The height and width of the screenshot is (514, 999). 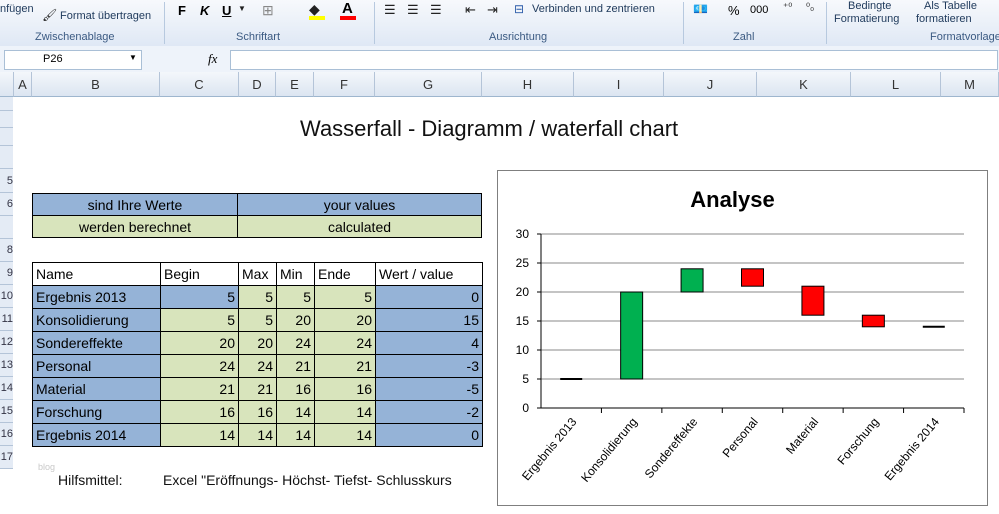 What do you see at coordinates (759, 10) in the screenshot?
I see `thousands-button: 000` at bounding box center [759, 10].